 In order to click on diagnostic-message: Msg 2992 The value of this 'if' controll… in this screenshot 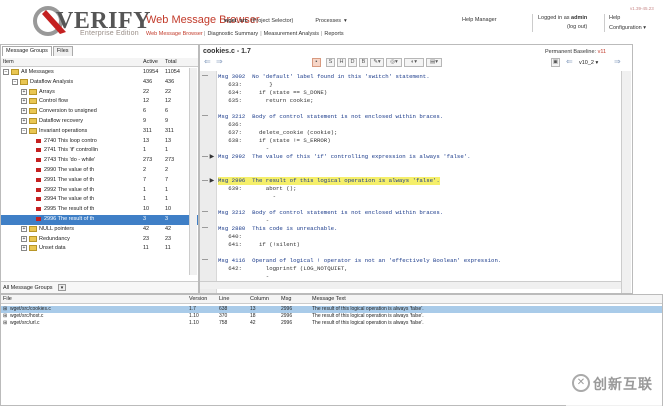, I will do `click(344, 157)`.